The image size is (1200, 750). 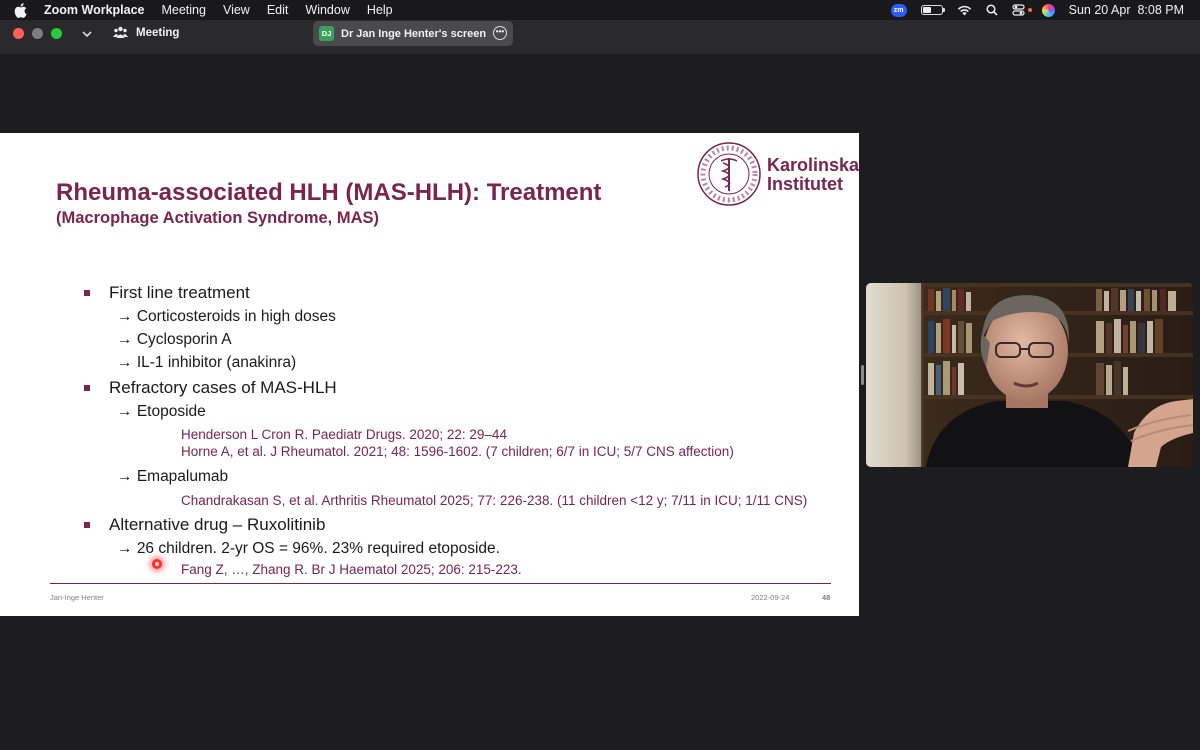 I want to click on control-center-icon, so click(x=1022, y=10).